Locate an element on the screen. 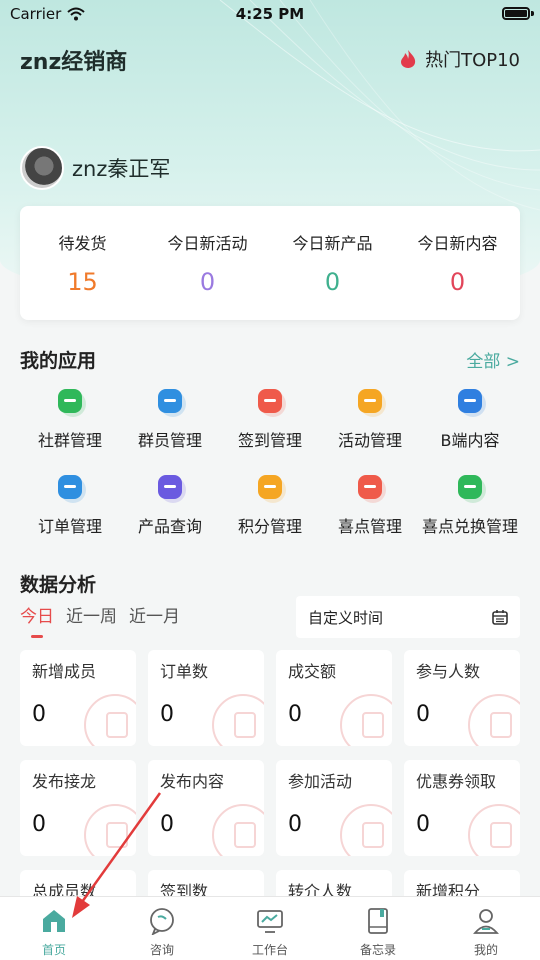  status-bar: Carrier 4:25 PM is located at coordinates (270, 14).